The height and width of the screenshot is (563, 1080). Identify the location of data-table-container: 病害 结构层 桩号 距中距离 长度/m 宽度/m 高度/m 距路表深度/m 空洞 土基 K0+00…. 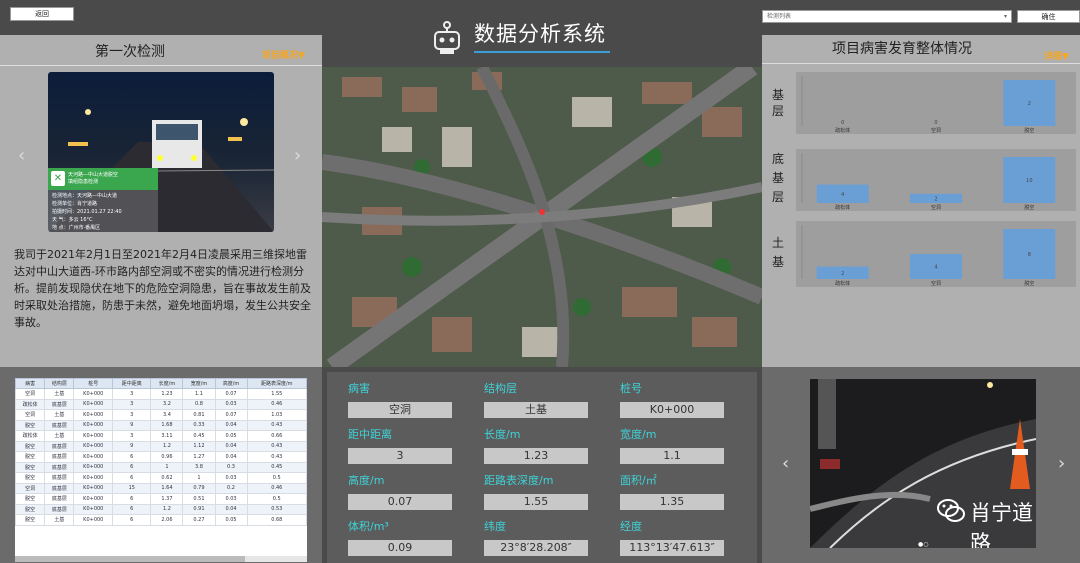
(161, 470).